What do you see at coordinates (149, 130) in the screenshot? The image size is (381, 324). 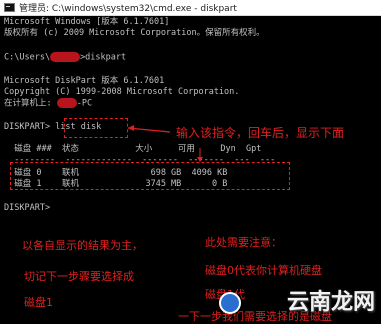 I see `arrow-to-command` at bounding box center [149, 130].